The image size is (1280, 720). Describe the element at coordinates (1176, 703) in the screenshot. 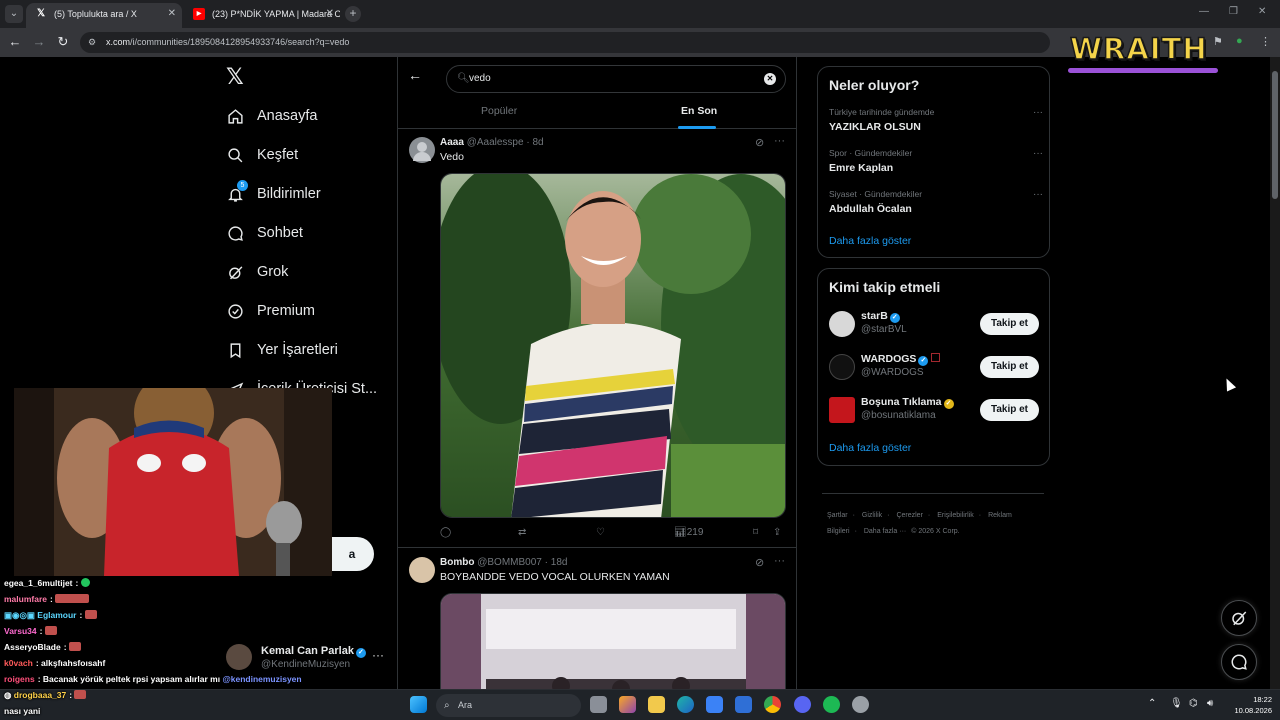

I see `microphone-icon: 🎙︎` at that location.